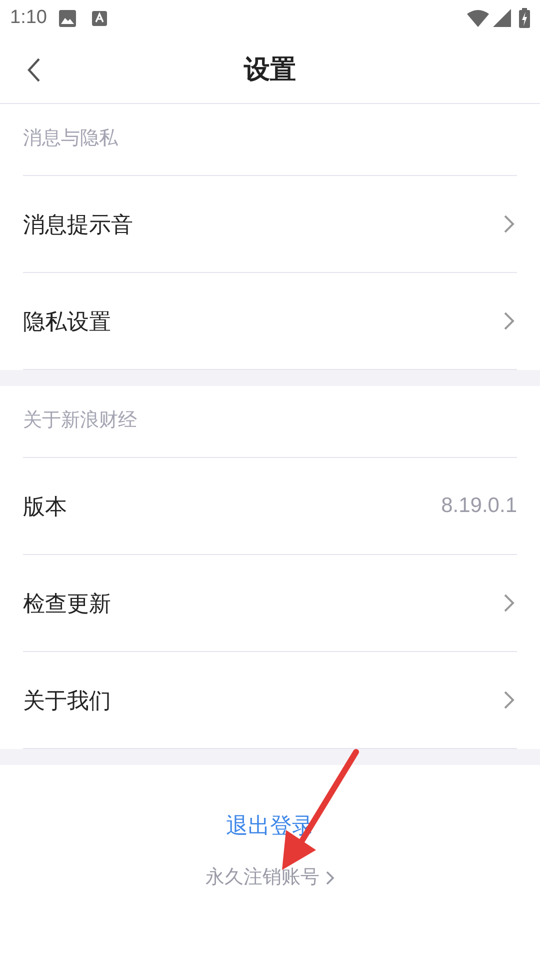  What do you see at coordinates (28, 18) in the screenshot?
I see `status-time: 1:10` at bounding box center [28, 18].